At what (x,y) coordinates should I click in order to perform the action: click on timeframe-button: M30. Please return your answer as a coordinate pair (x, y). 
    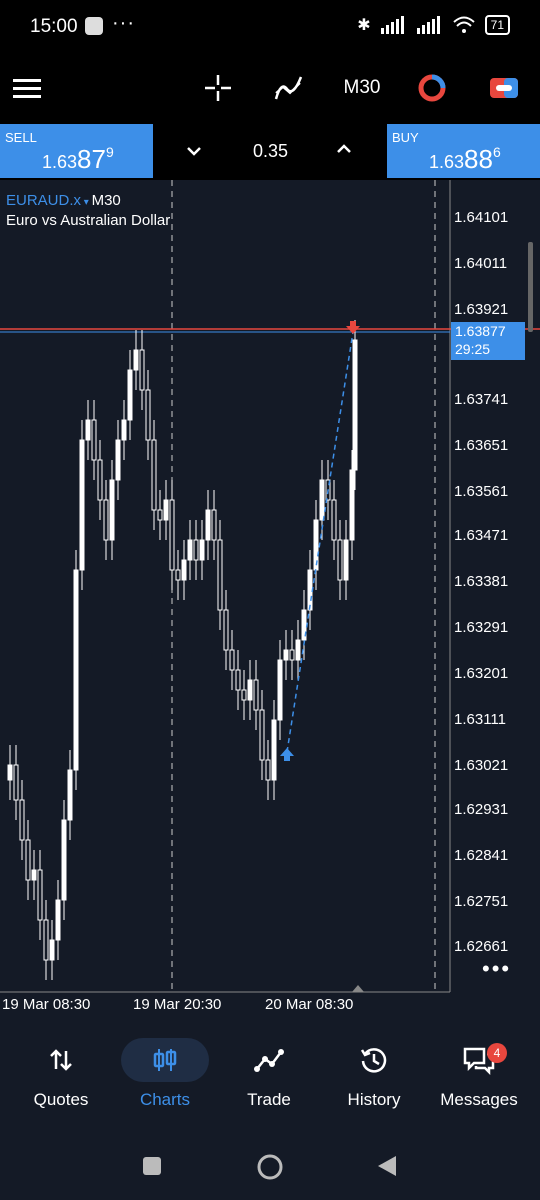
    Looking at the image, I should click on (362, 88).